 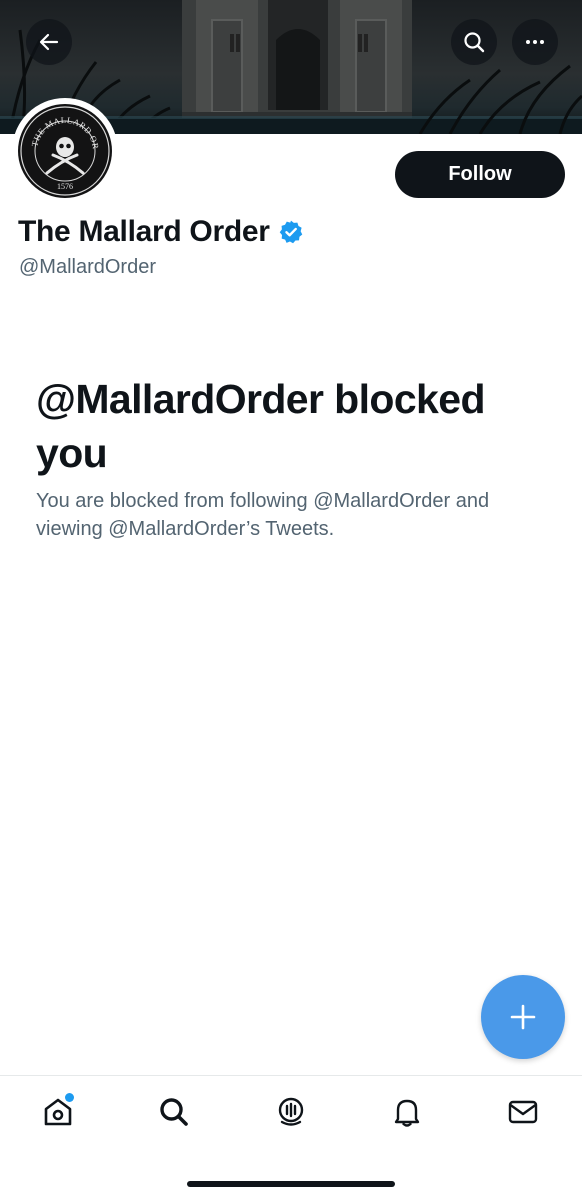 I want to click on mallard-order-logo: THE MALLARD ORDER 1576, so click(x=64, y=150).